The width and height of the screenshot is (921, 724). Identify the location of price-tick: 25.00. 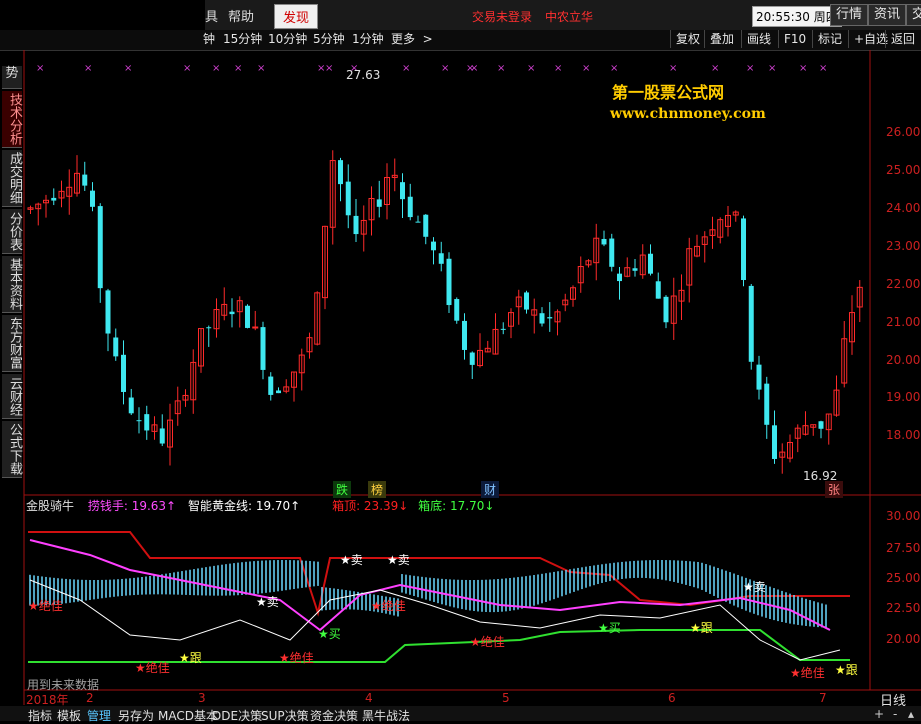
(903, 170).